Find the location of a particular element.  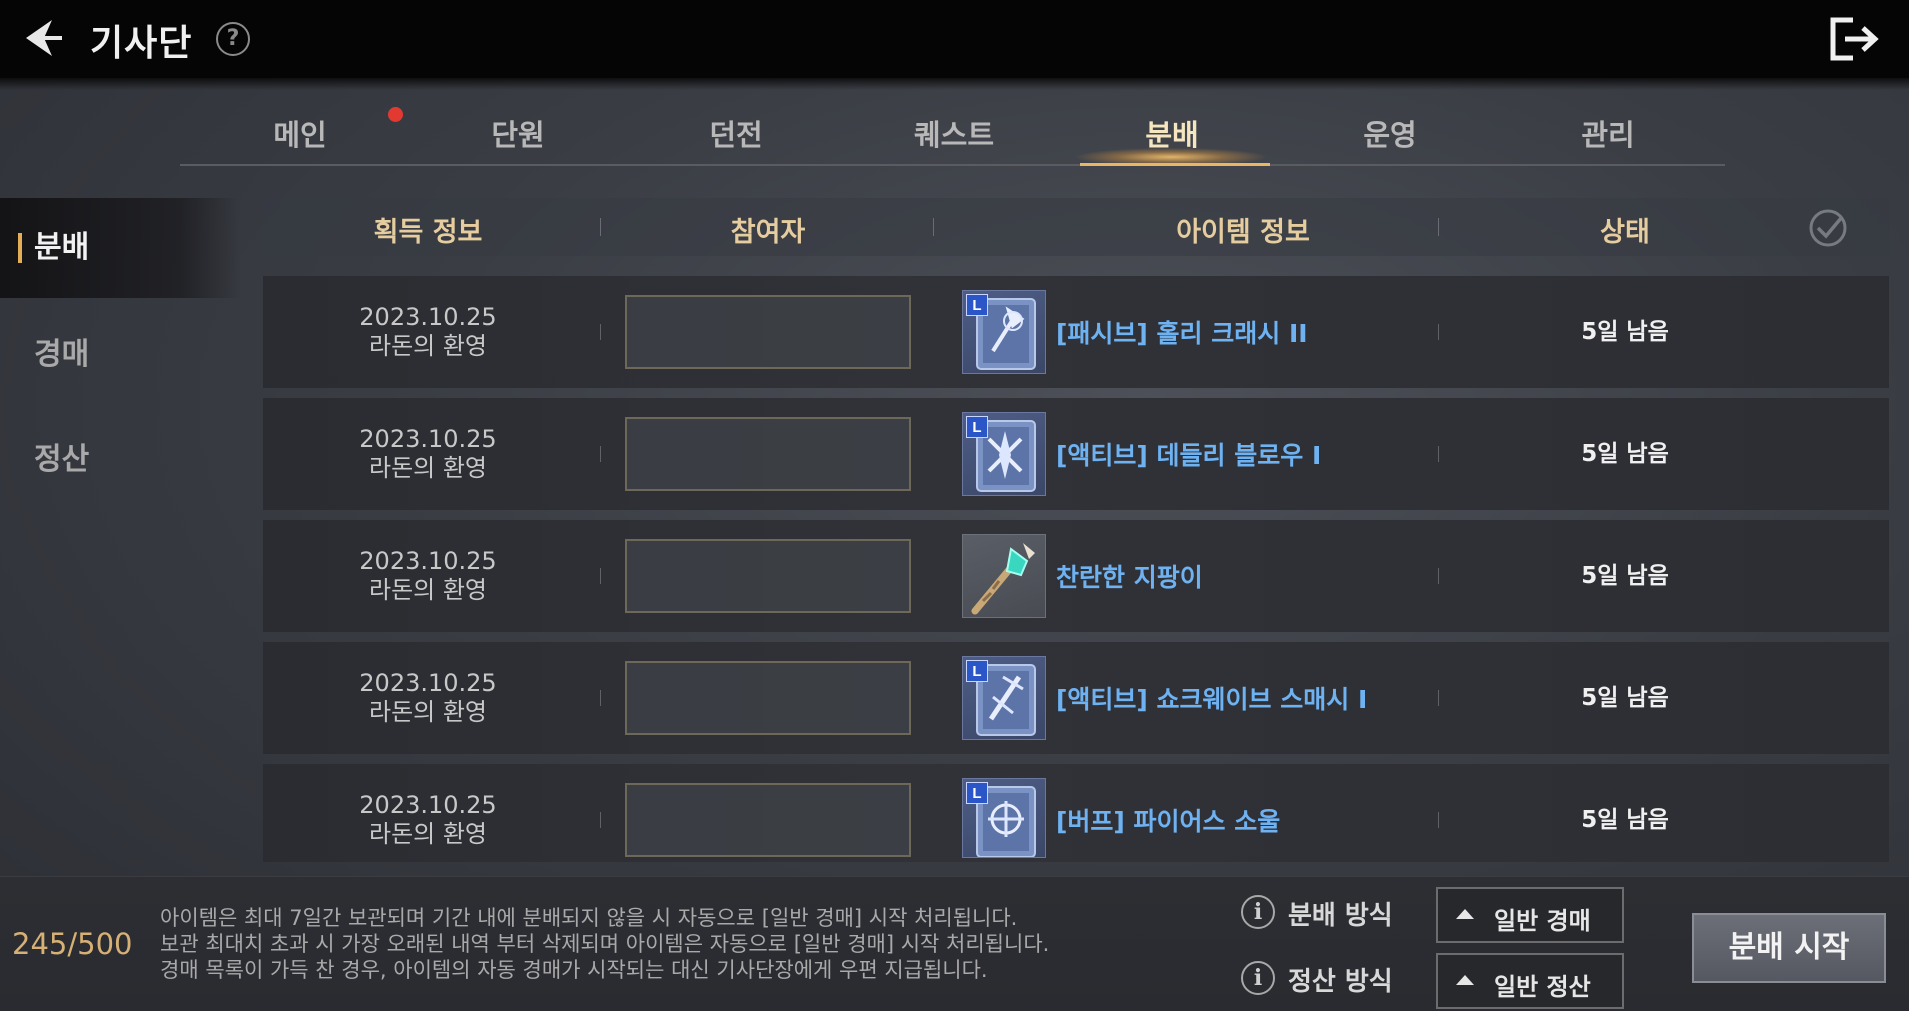

tab-bar: 메인 단원 던전 퀘스트 분배 운영 관리 is located at coordinates (952, 133).